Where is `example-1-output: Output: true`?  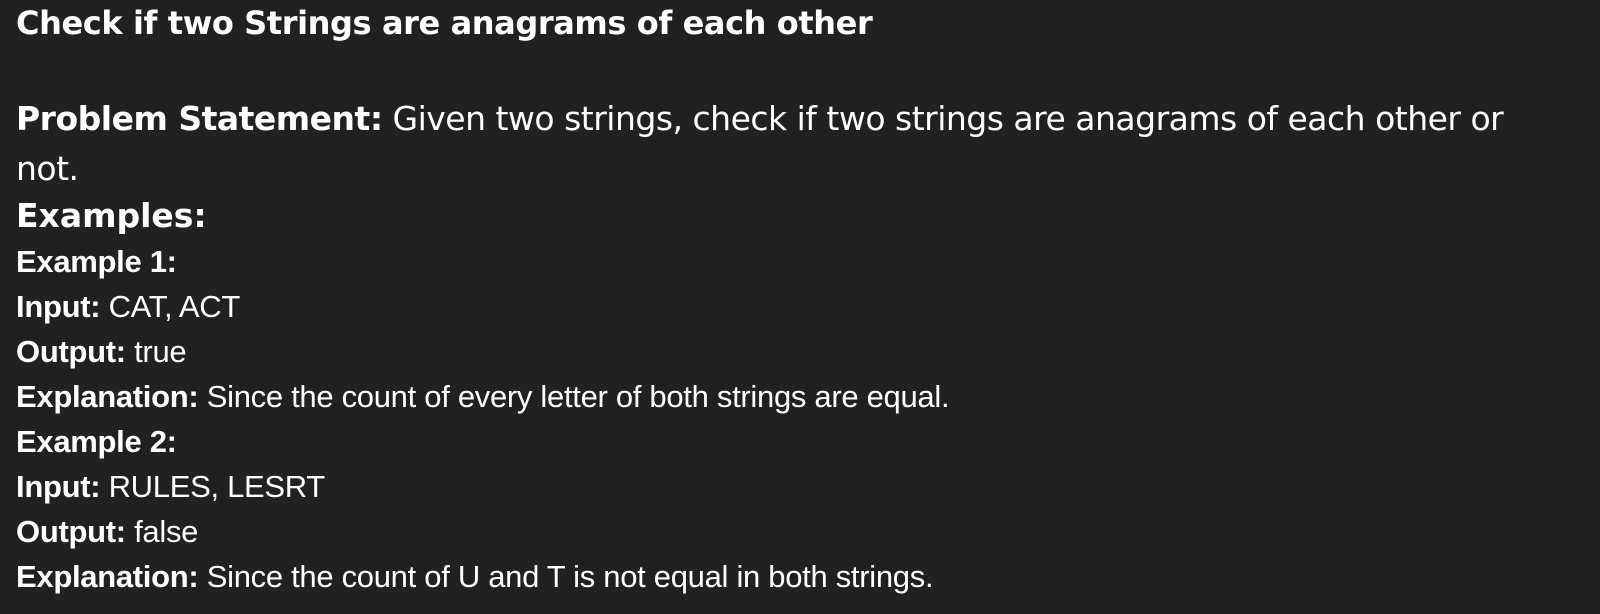 example-1-output: Output: true is located at coordinates (101, 352).